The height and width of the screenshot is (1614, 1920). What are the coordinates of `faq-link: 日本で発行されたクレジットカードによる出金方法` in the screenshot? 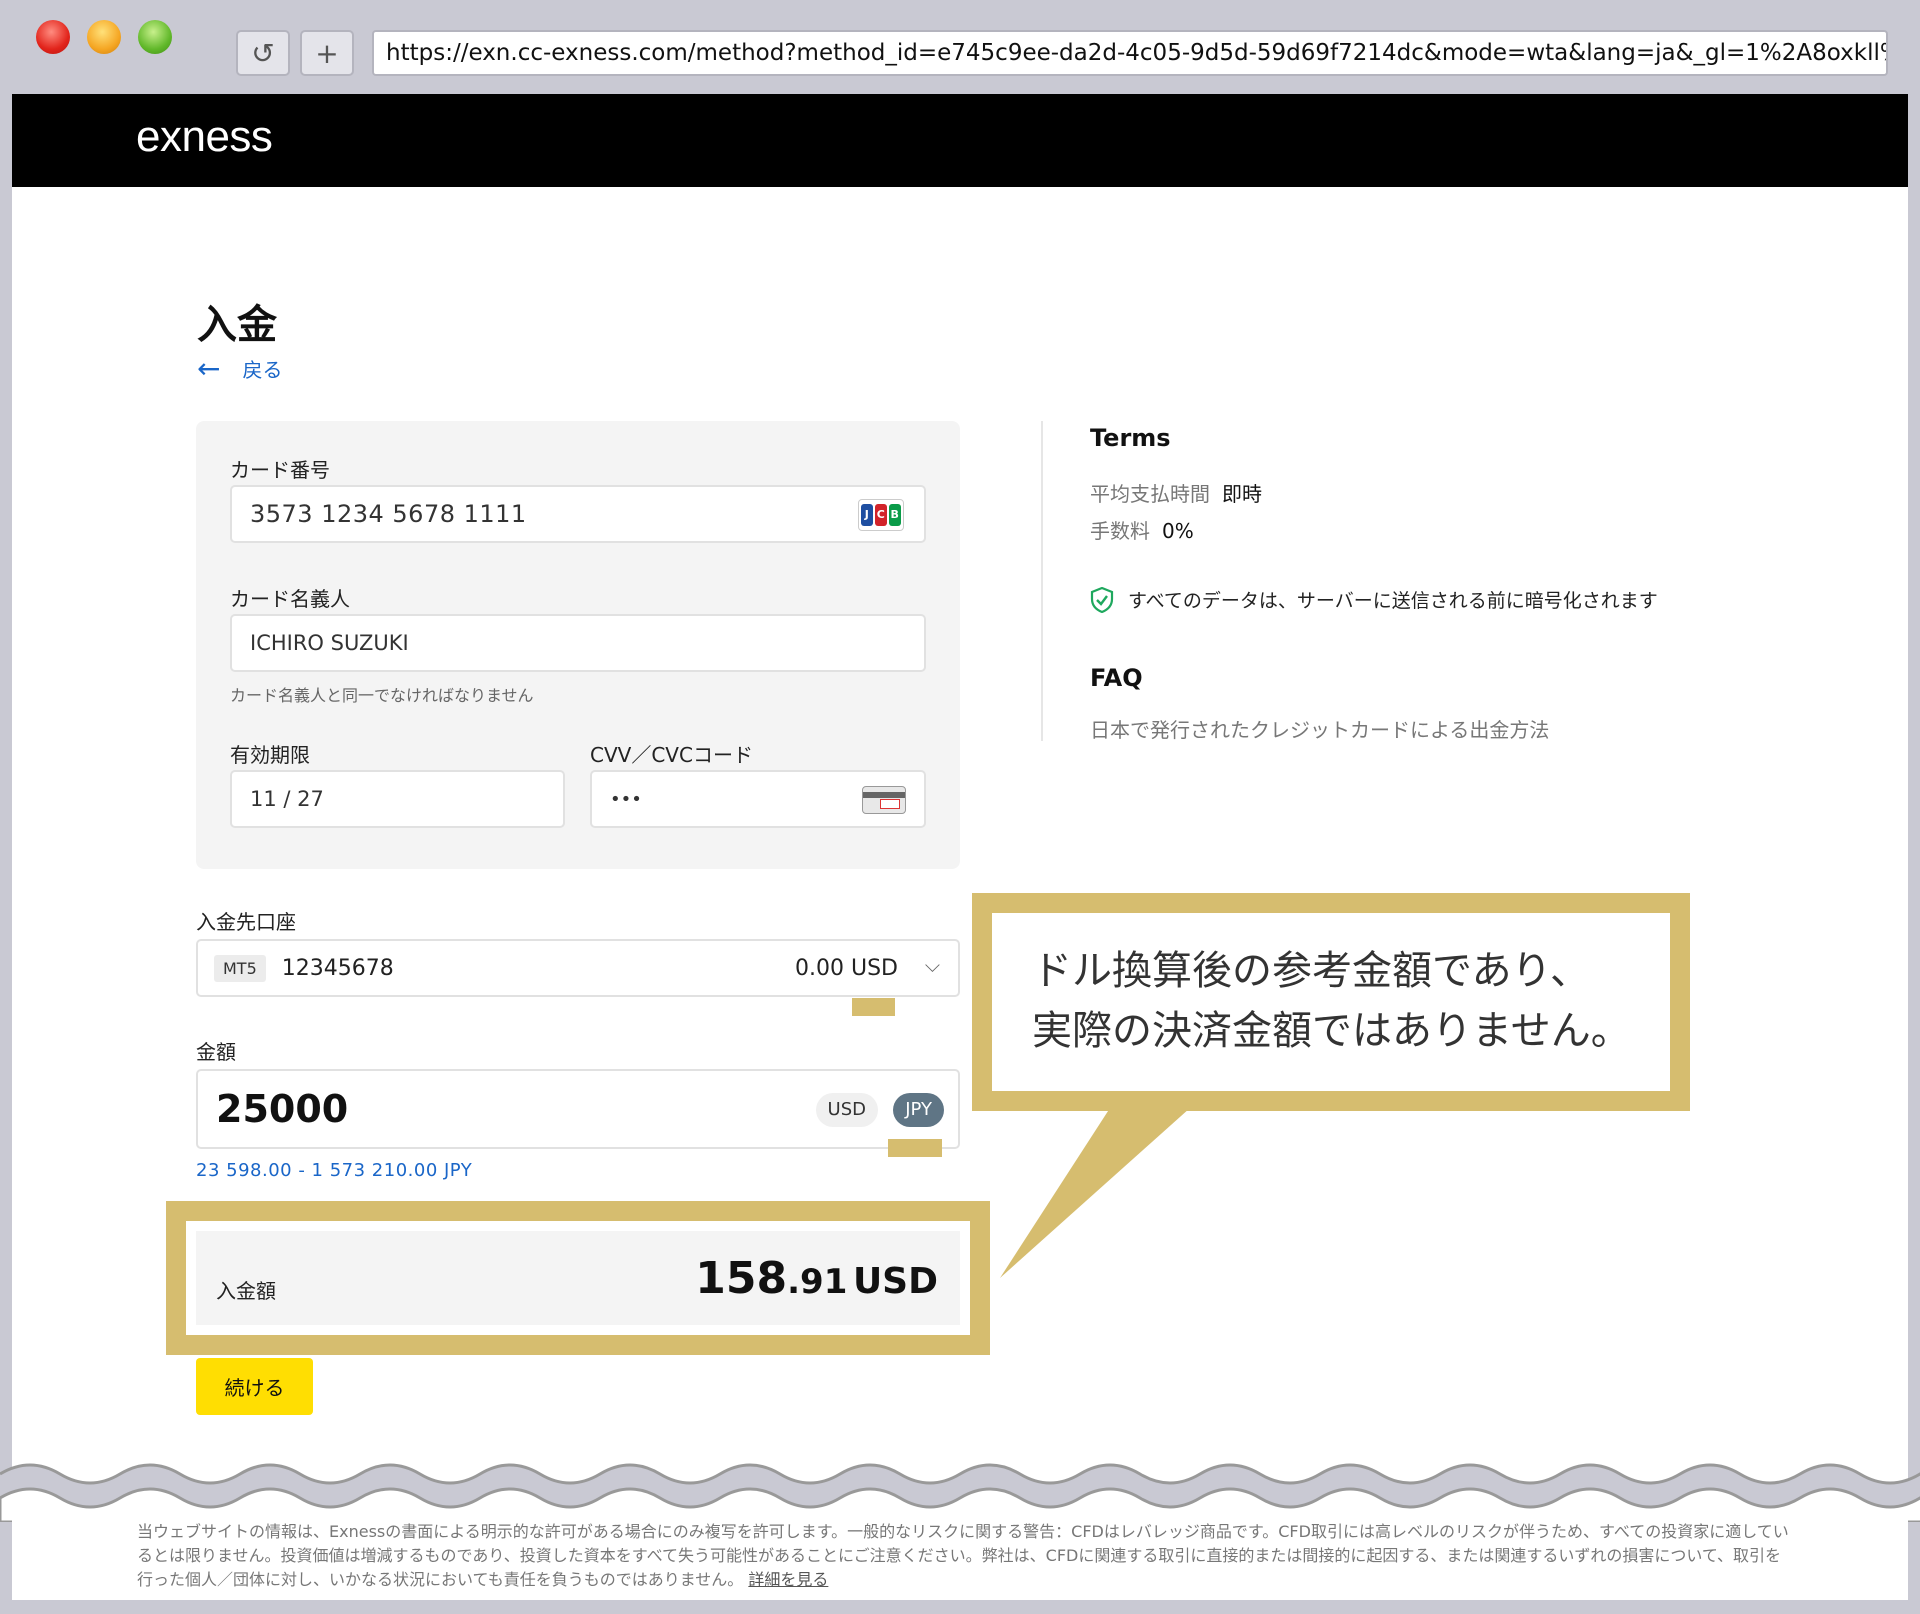 It's located at (1319, 728).